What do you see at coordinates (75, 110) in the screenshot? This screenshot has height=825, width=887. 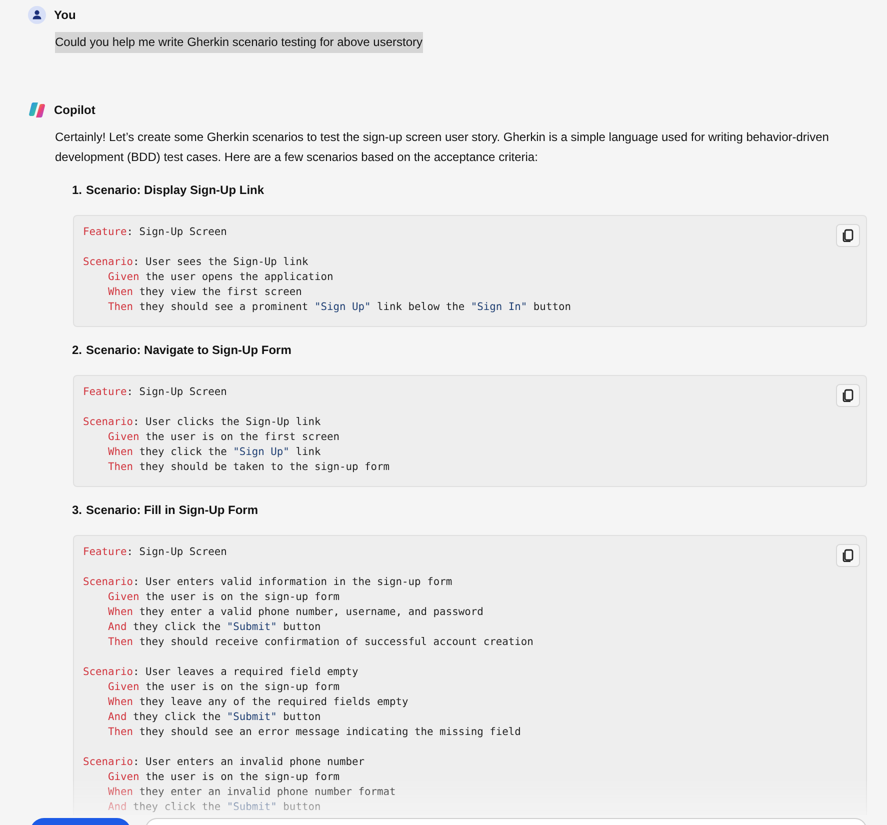 I see `author-name: Copilot` at bounding box center [75, 110].